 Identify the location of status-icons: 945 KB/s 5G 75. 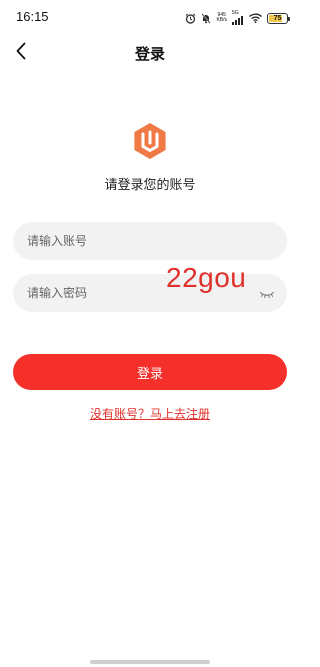
(237, 18).